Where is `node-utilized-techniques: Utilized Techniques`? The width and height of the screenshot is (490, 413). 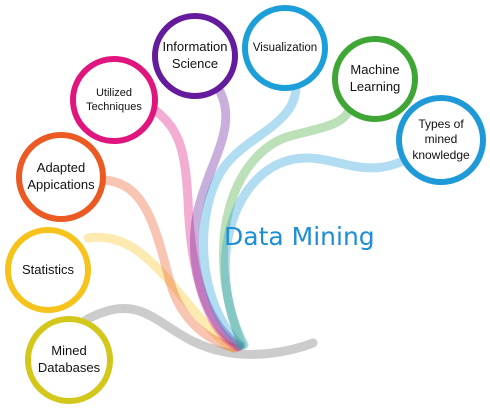 node-utilized-techniques: Utilized Techniques is located at coordinates (114, 100).